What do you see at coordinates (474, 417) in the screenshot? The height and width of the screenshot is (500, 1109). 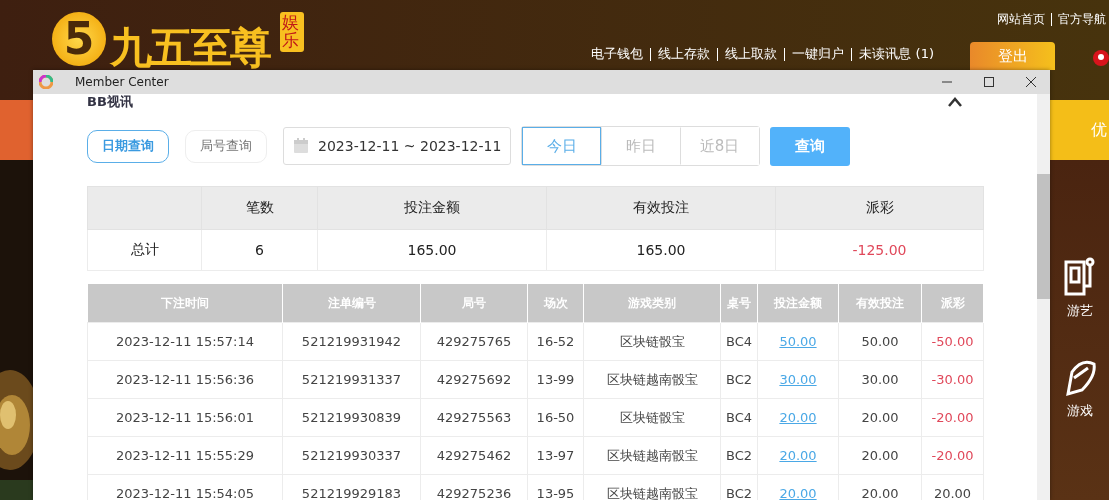 I see `table-cell: 429275563` at bounding box center [474, 417].